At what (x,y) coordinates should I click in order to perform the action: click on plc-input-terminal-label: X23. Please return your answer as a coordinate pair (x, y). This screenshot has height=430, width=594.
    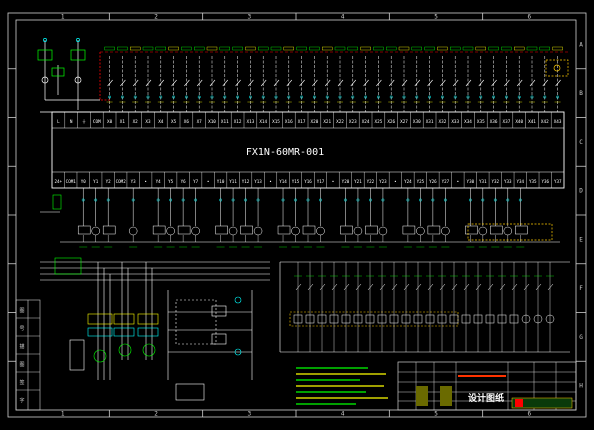
    Looking at the image, I should click on (353, 122).